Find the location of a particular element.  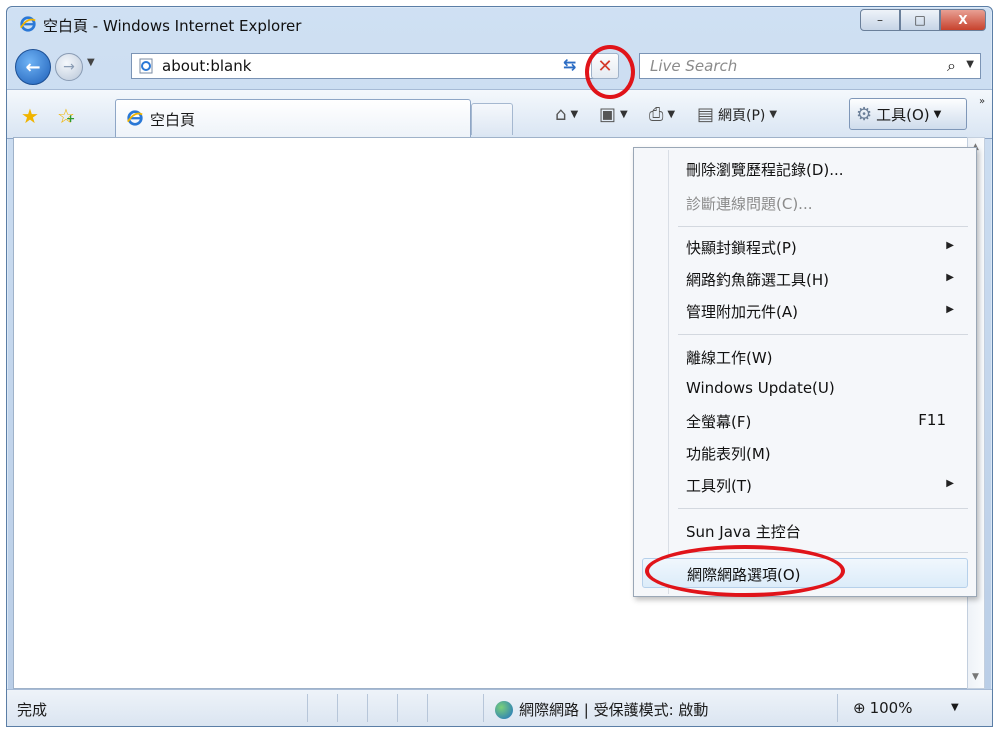

more-commands-icon: » is located at coordinates (982, 101).